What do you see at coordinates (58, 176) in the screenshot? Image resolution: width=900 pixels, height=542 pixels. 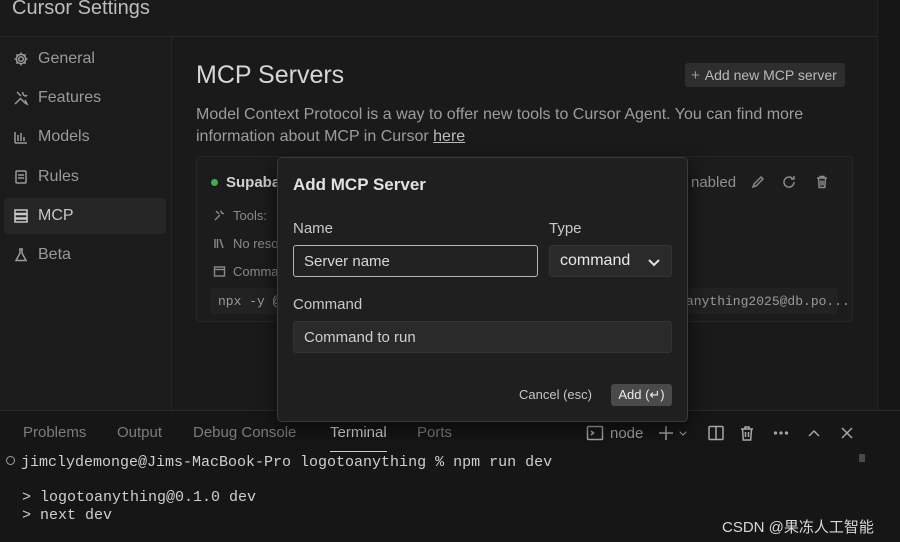 I see `sidebar-item-label: Rules` at bounding box center [58, 176].